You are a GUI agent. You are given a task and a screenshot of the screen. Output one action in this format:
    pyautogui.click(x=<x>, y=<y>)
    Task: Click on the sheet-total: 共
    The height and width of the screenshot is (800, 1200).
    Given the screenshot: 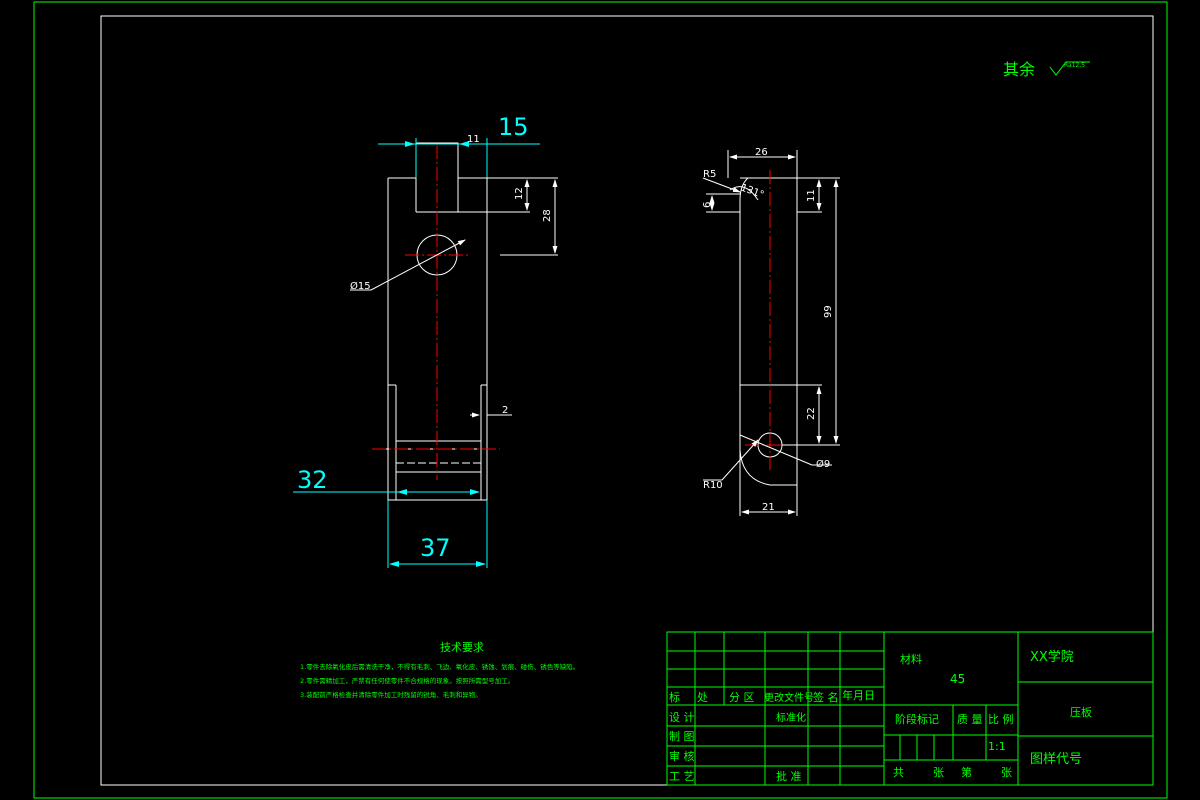 What is the action you would take?
    pyautogui.click(x=898, y=772)
    